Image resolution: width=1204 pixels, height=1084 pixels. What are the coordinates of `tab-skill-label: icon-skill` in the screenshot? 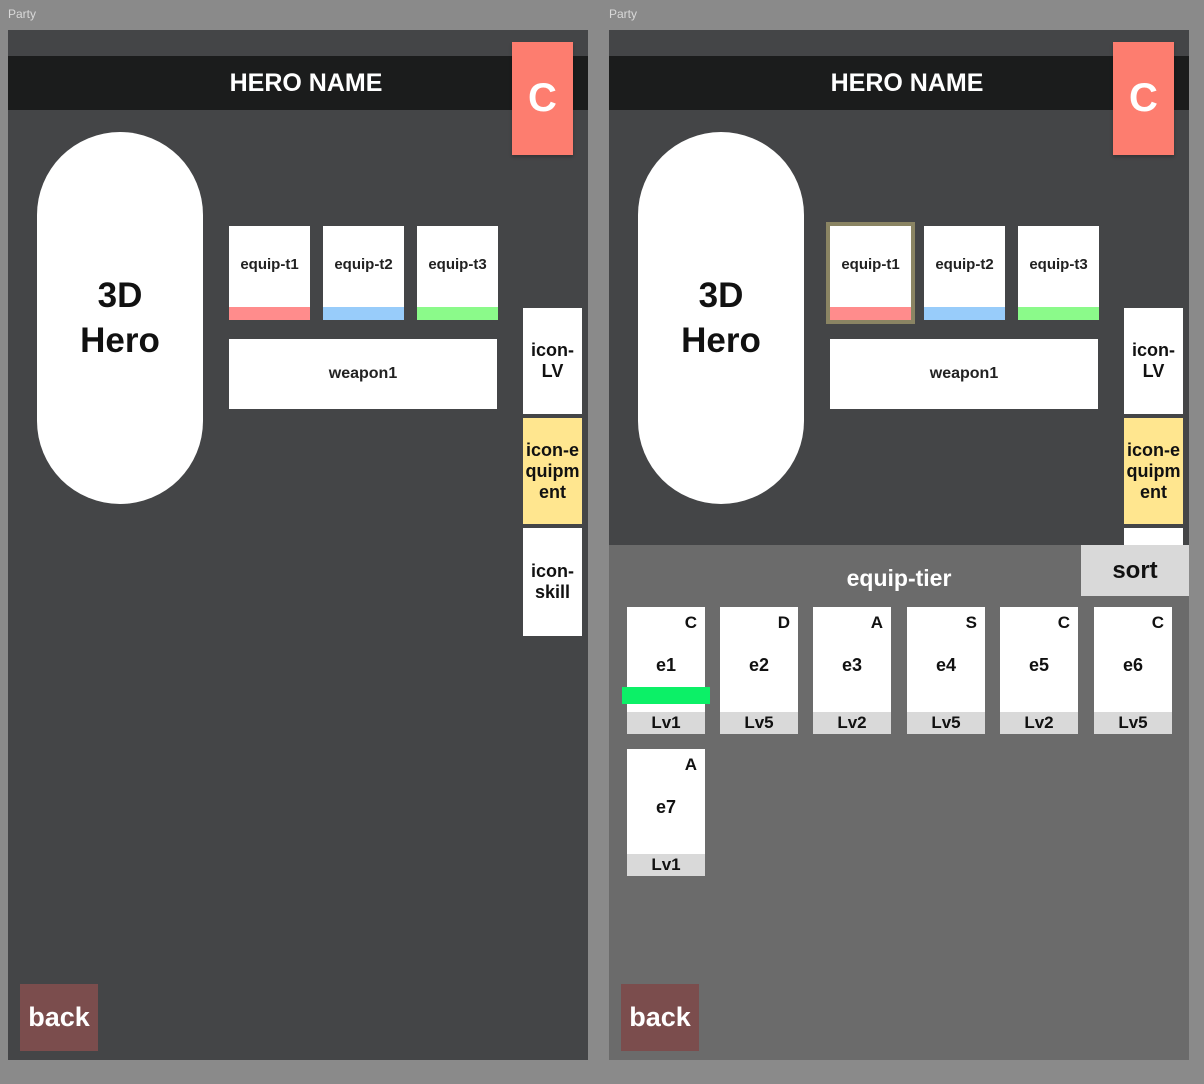 It's located at (552, 581).